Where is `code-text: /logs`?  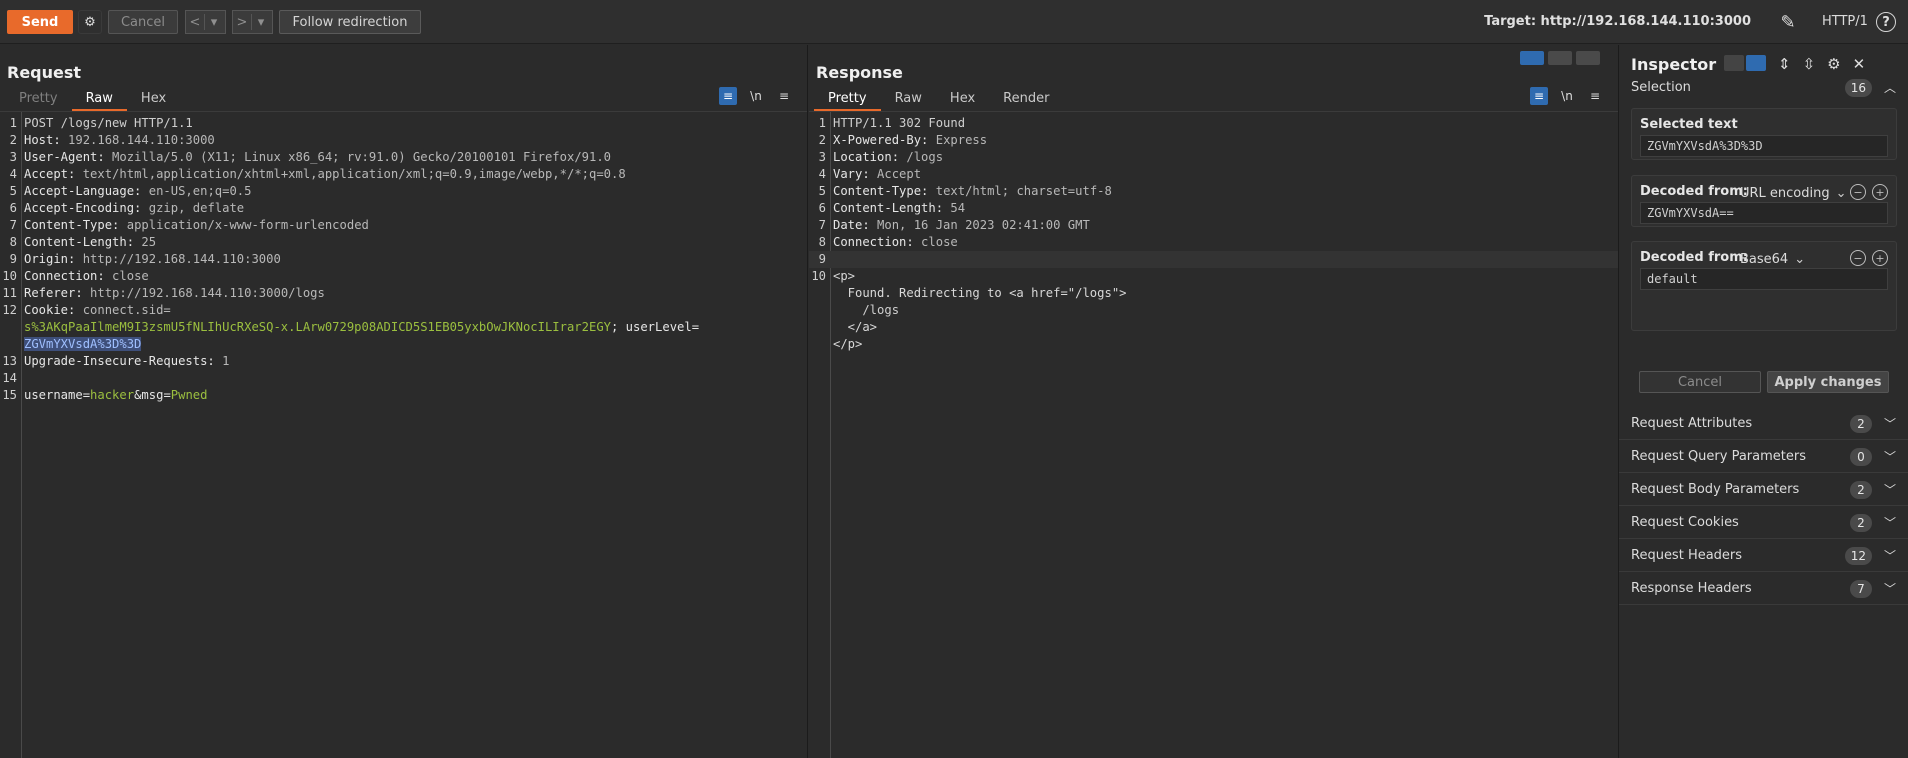
code-text: /logs is located at coordinates (866, 310).